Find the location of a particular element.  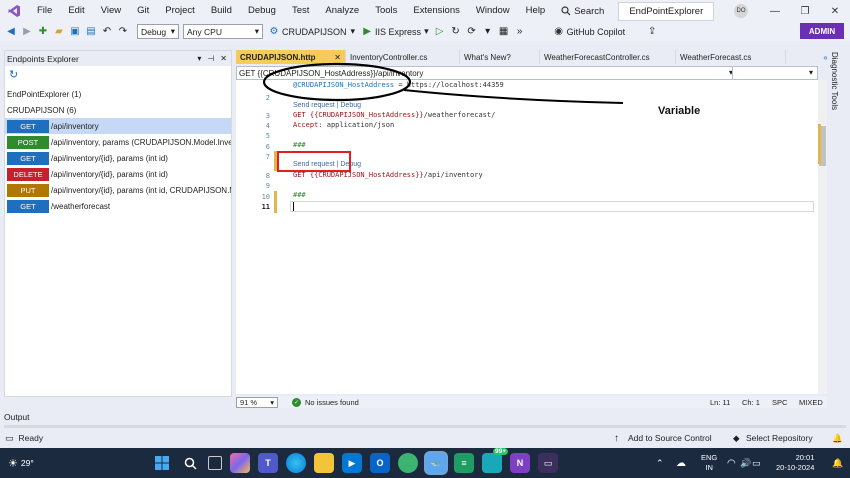

language-indicator: ENG IN is located at coordinates (709, 463).